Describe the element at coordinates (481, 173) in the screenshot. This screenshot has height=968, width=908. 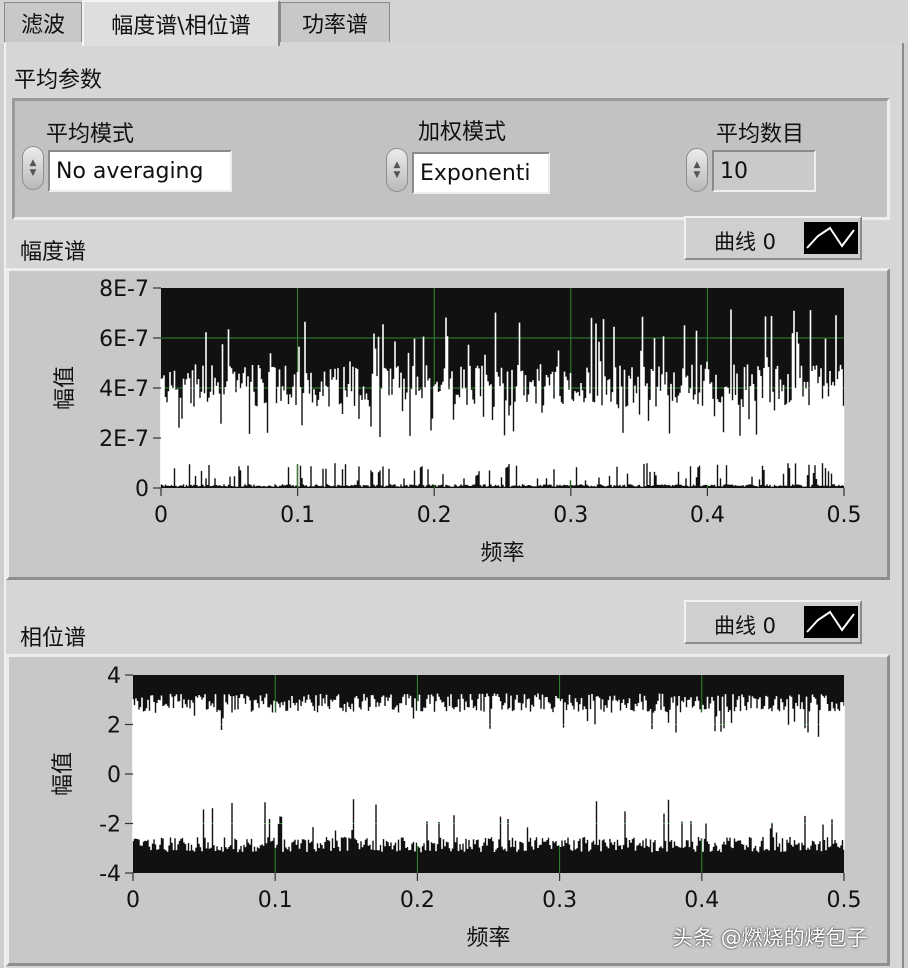
I see `weighting-mode-field: Exponenti` at that location.